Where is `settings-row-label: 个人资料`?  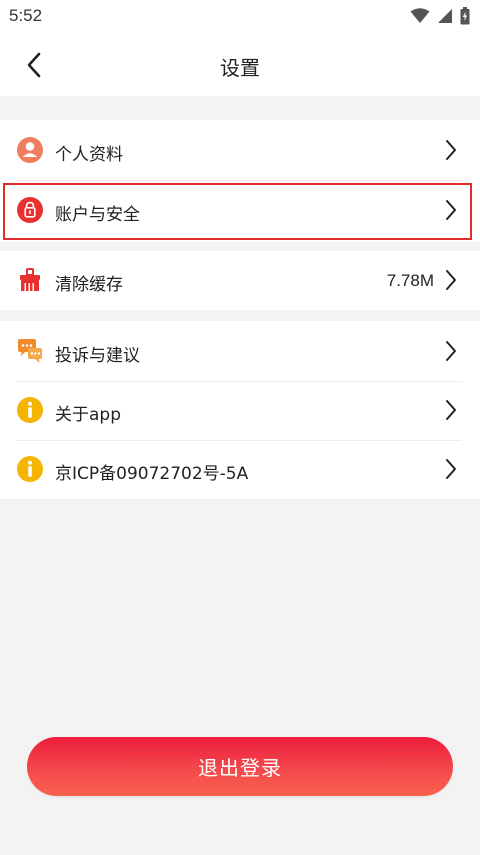
settings-row-label: 个人资料 is located at coordinates (89, 155).